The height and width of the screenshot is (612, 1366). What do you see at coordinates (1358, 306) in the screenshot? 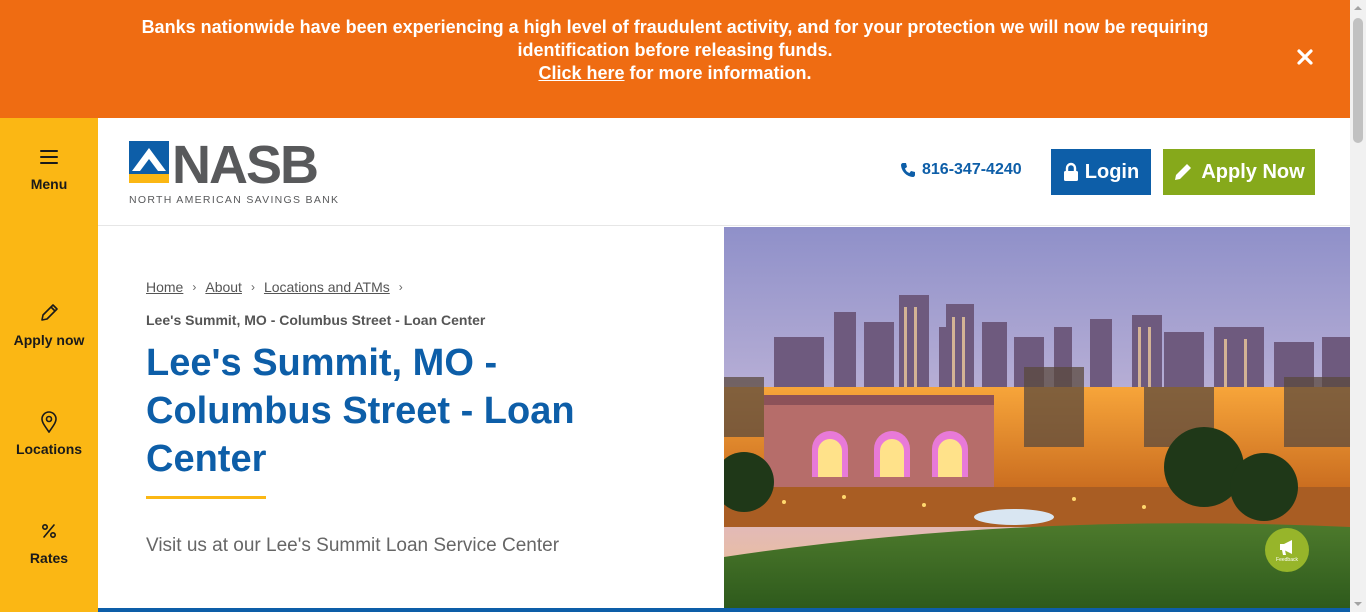
I see `page-scrollbar` at bounding box center [1358, 306].